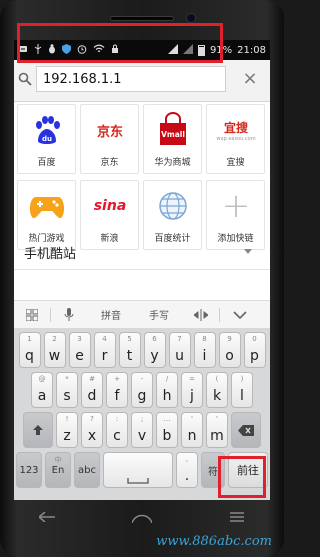 Image resolution: width=320 pixels, height=557 pixels. What do you see at coordinates (111, 315) in the screenshot?
I see `pinyin-button: 拼音` at bounding box center [111, 315].